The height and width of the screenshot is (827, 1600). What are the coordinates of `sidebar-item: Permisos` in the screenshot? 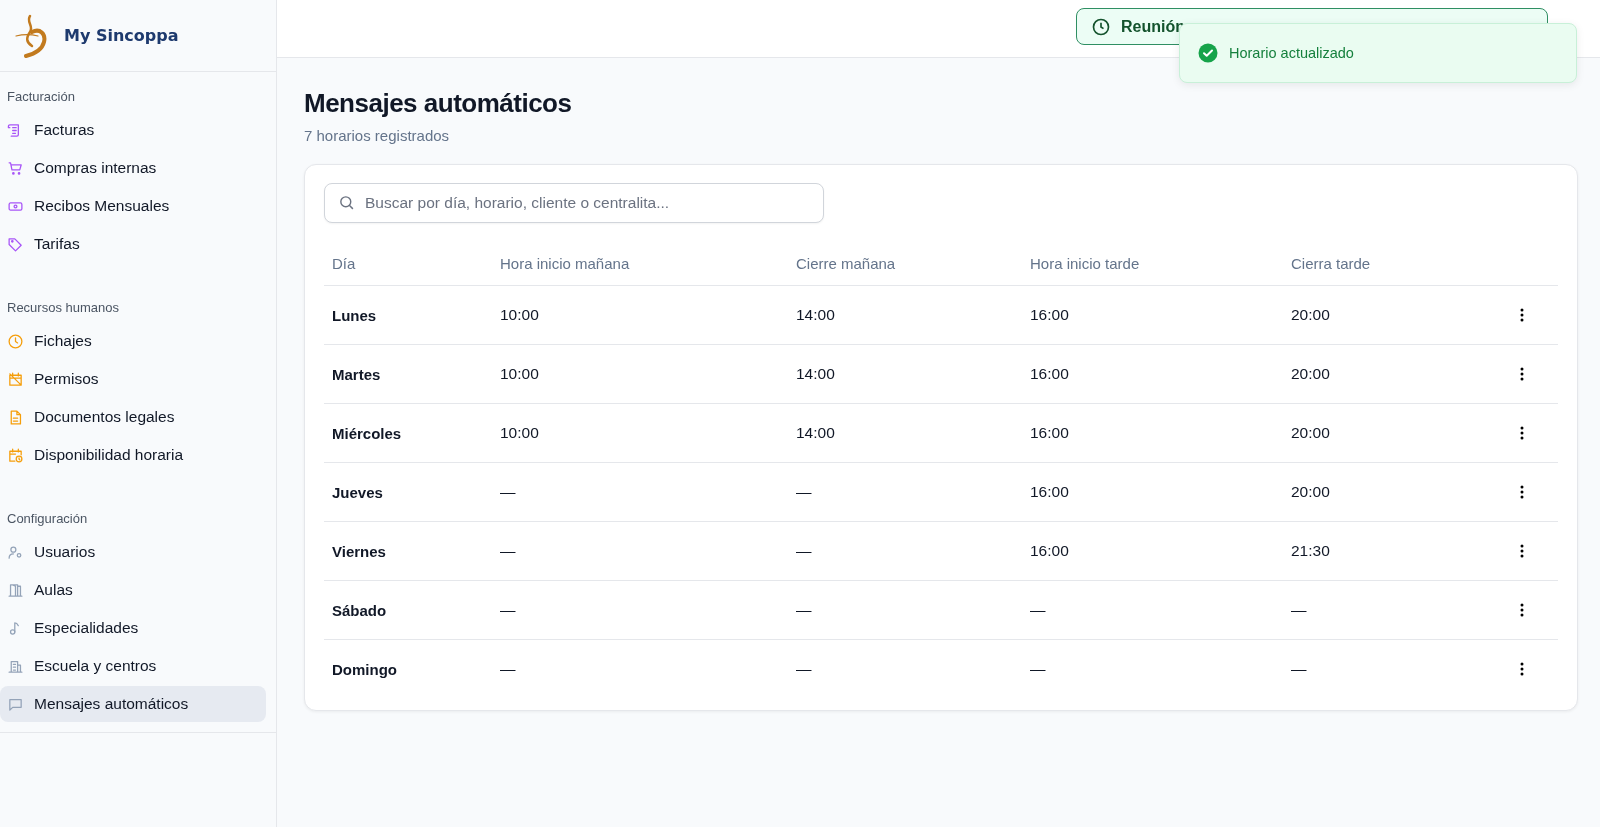 It's located at (133, 379).